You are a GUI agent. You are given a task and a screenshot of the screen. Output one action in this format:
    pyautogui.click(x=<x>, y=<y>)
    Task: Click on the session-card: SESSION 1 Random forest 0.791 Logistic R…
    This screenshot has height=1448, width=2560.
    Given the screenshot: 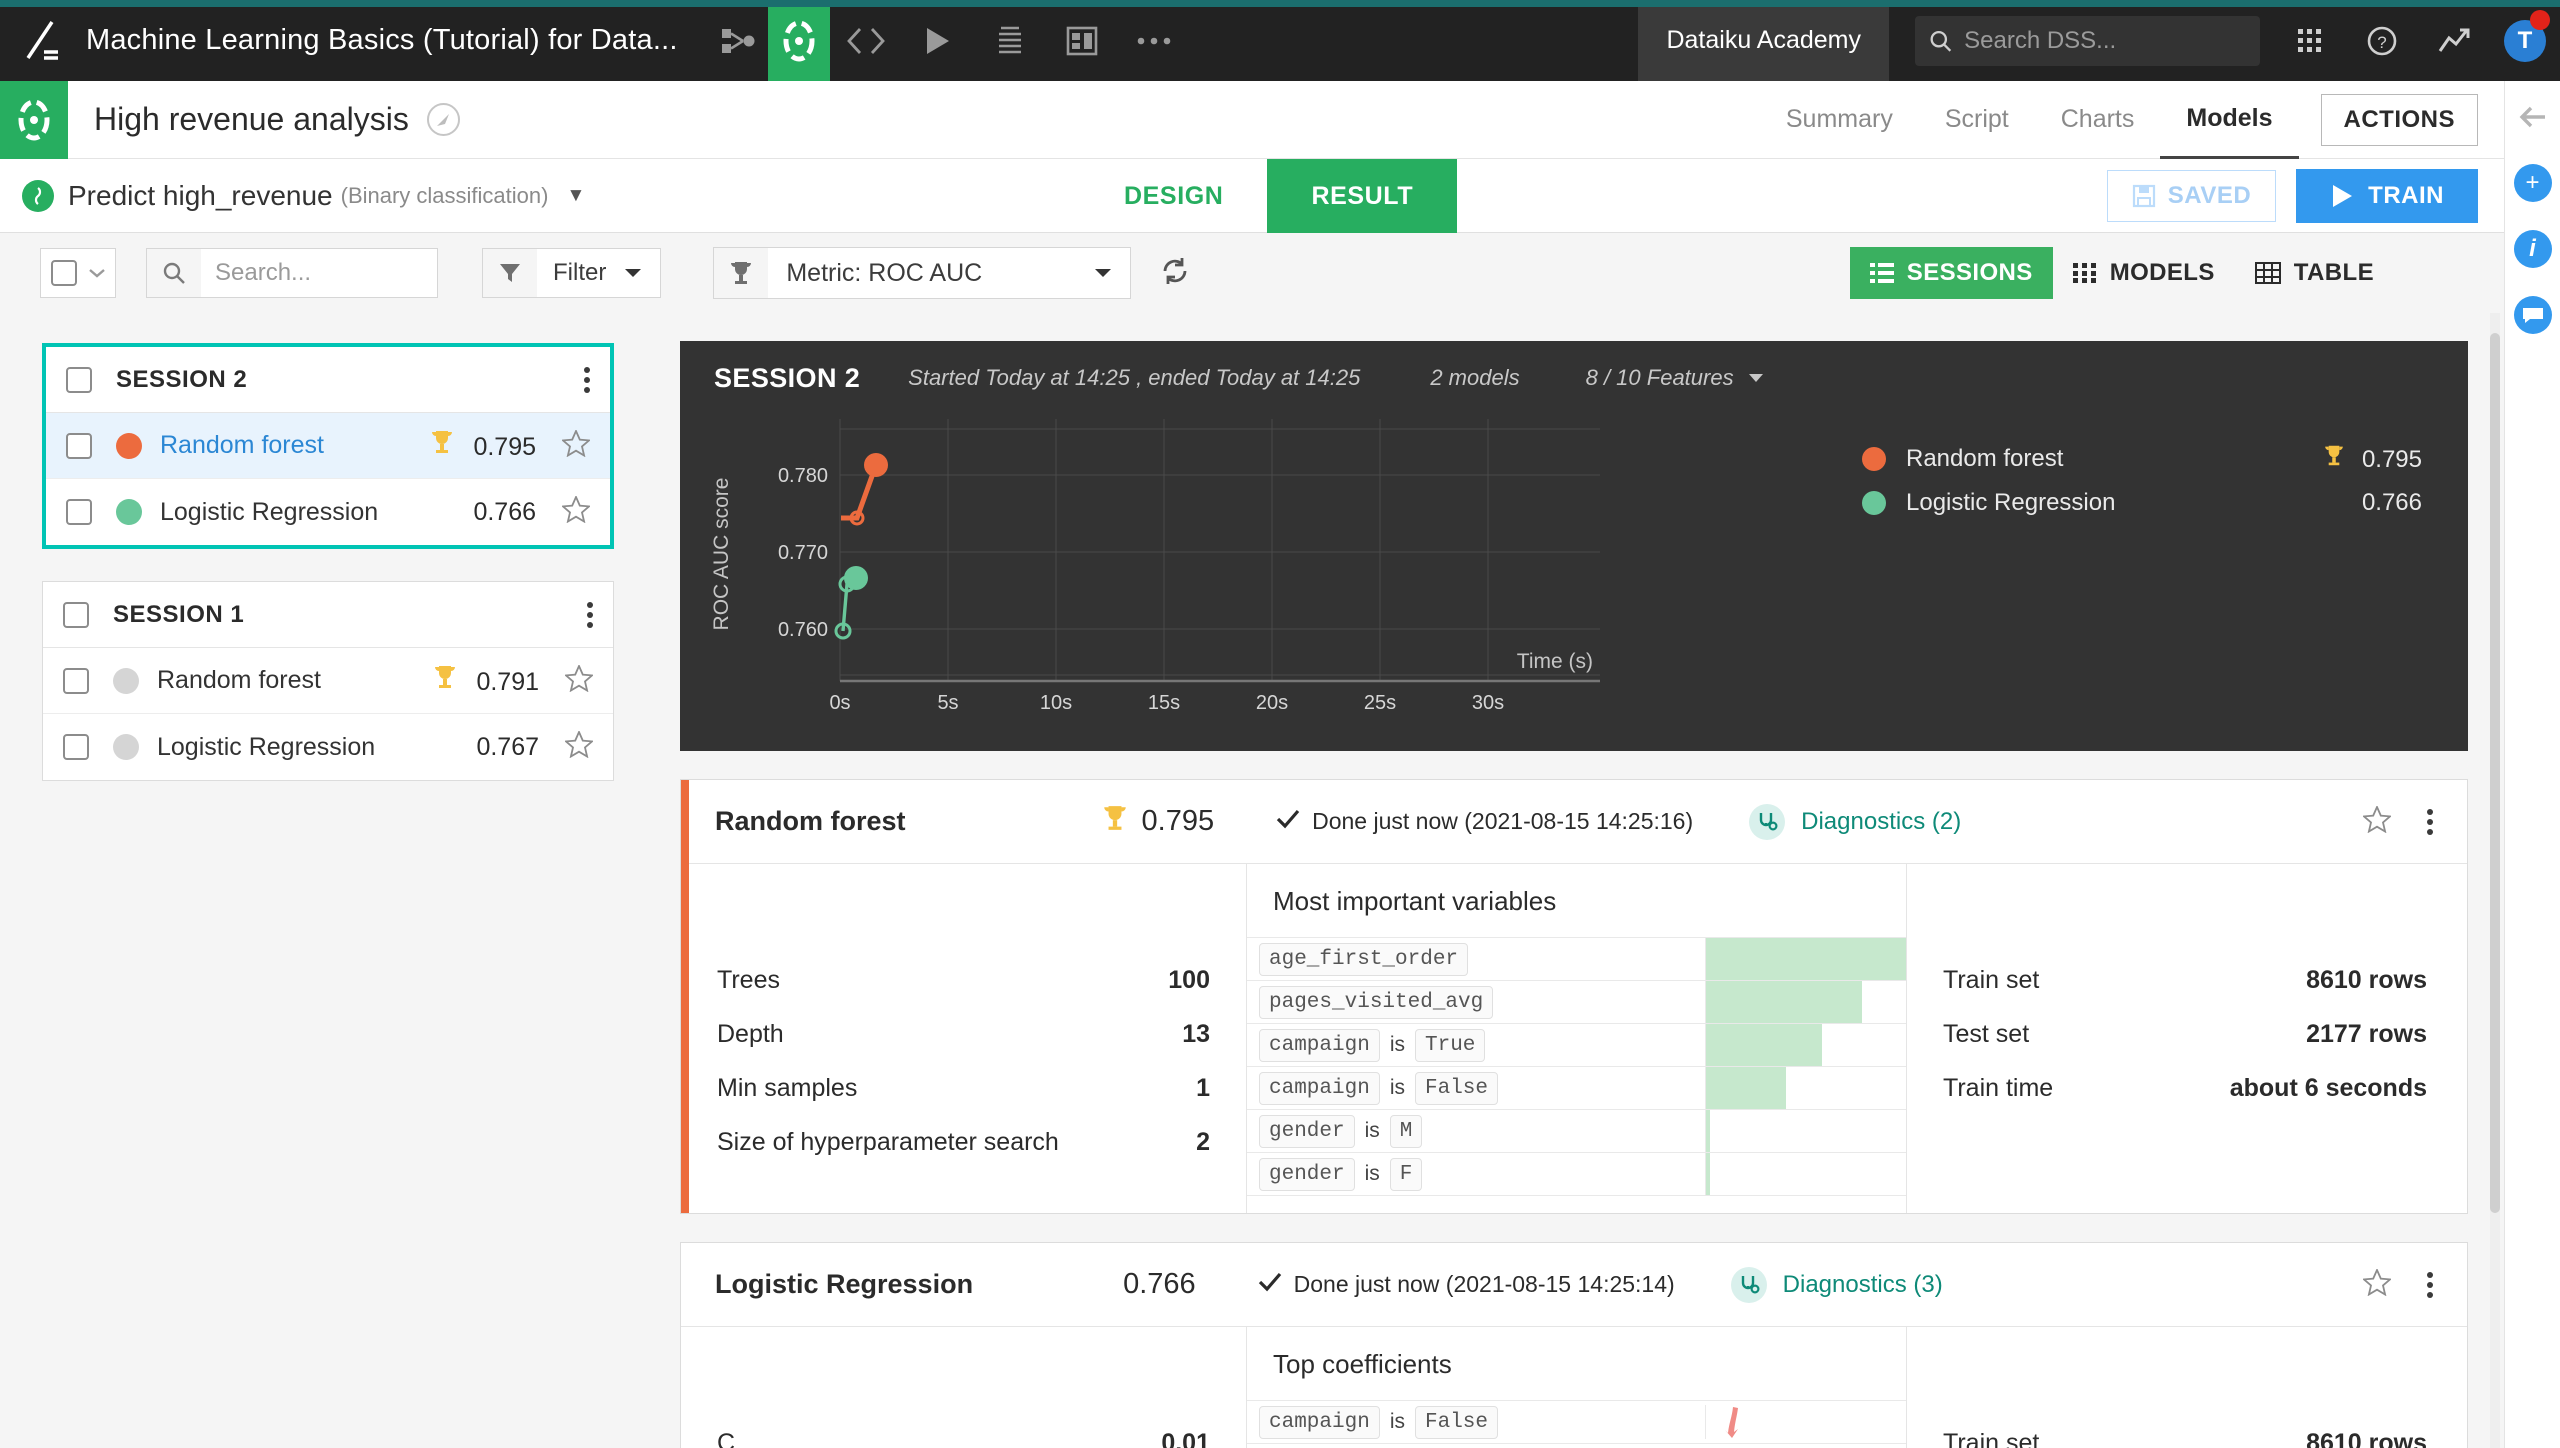 What is the action you would take?
    pyautogui.click(x=328, y=681)
    